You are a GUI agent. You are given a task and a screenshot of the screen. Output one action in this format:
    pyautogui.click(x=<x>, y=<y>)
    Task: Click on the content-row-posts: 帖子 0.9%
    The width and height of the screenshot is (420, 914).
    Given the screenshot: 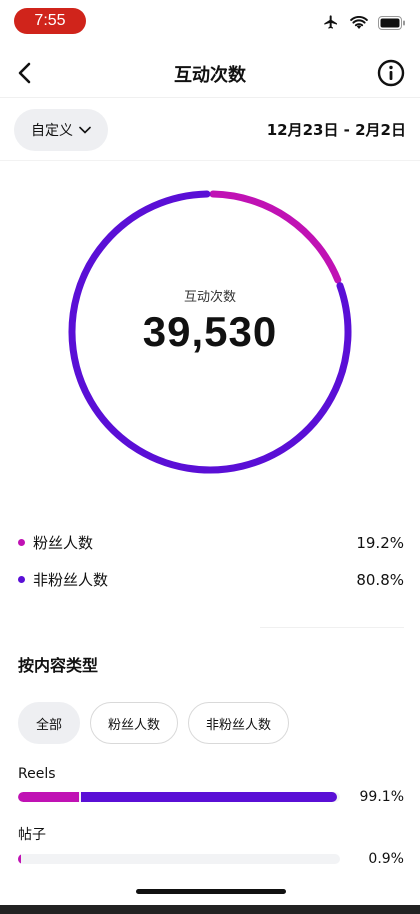 What is the action you would take?
    pyautogui.click(x=211, y=845)
    